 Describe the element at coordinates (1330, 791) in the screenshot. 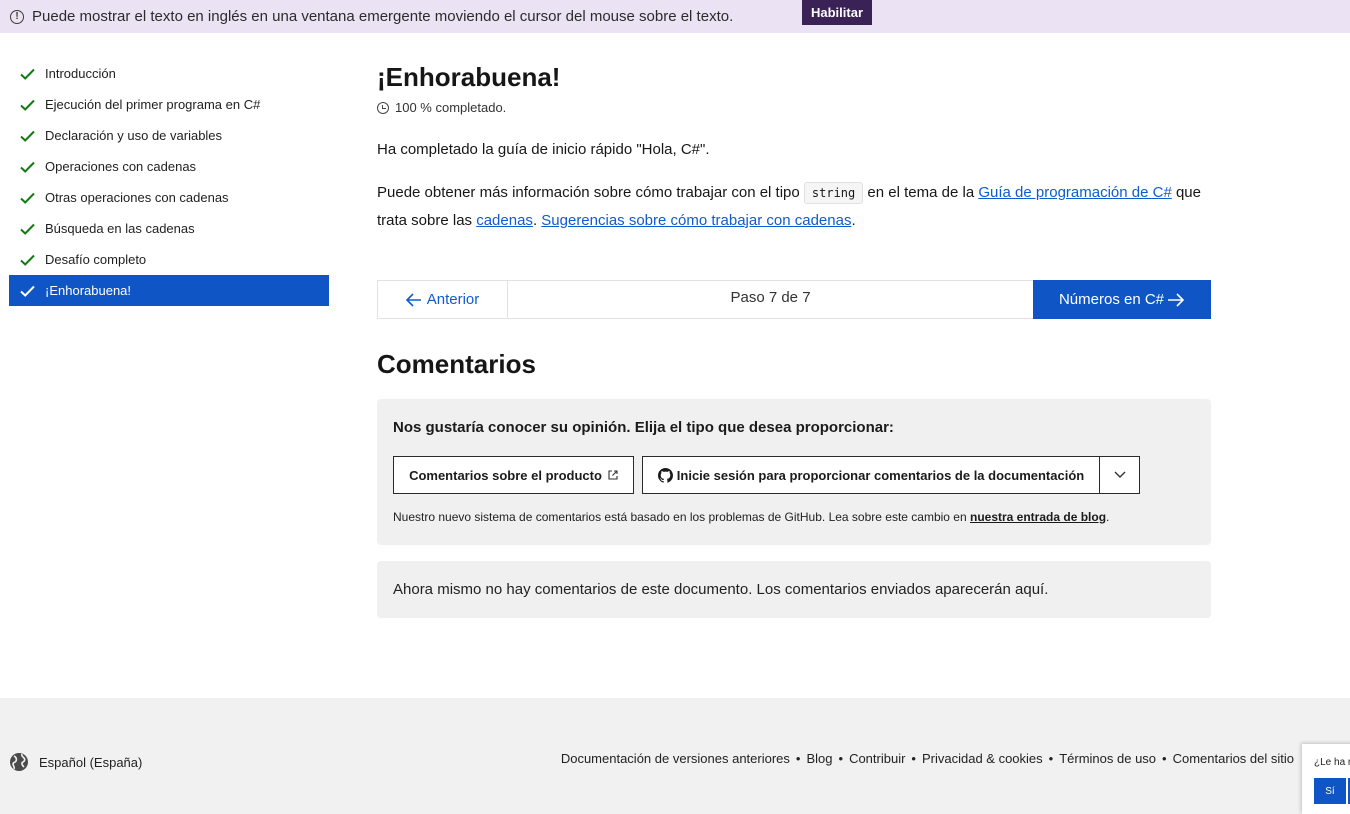

I see `popup-yes-button: Sí` at that location.